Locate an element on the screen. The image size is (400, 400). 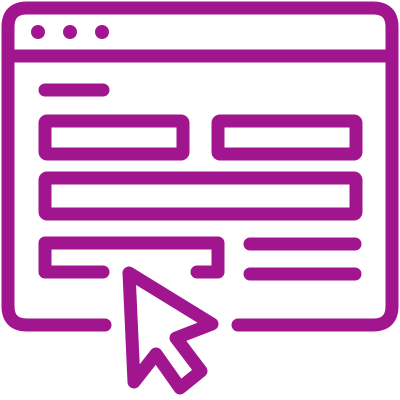
input-field-top-left is located at coordinates (114, 137).